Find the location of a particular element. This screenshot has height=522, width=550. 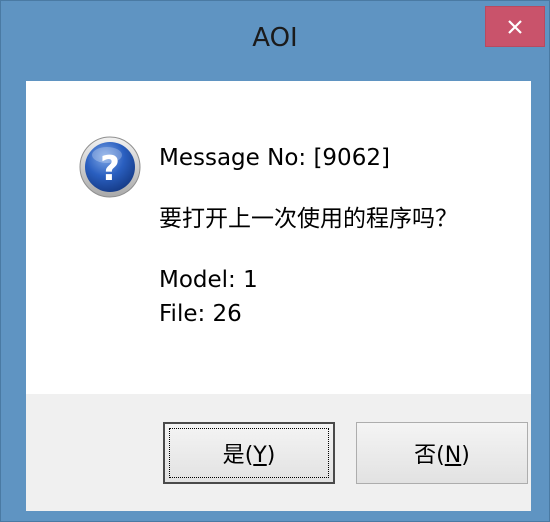

no-button-label: 否(N) is located at coordinates (442, 455).